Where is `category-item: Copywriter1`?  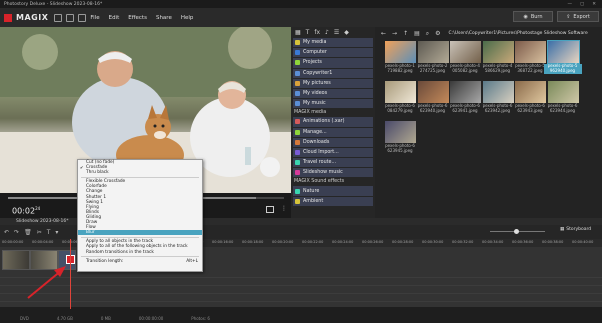
category-item: Copywriter1 is located at coordinates (333, 73).